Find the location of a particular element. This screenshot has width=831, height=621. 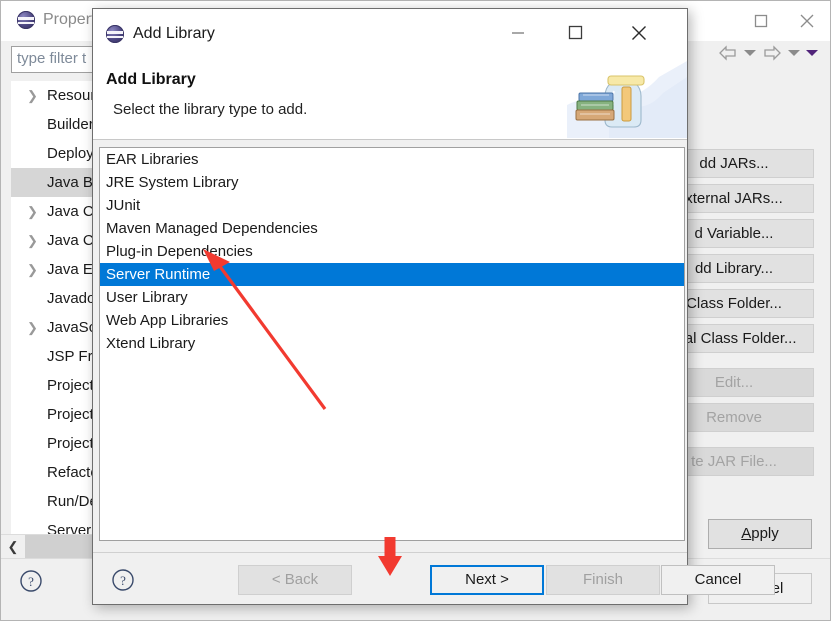

library-item-maven-managed-dependencies: Maven Managed Dependencies is located at coordinates (392, 228).